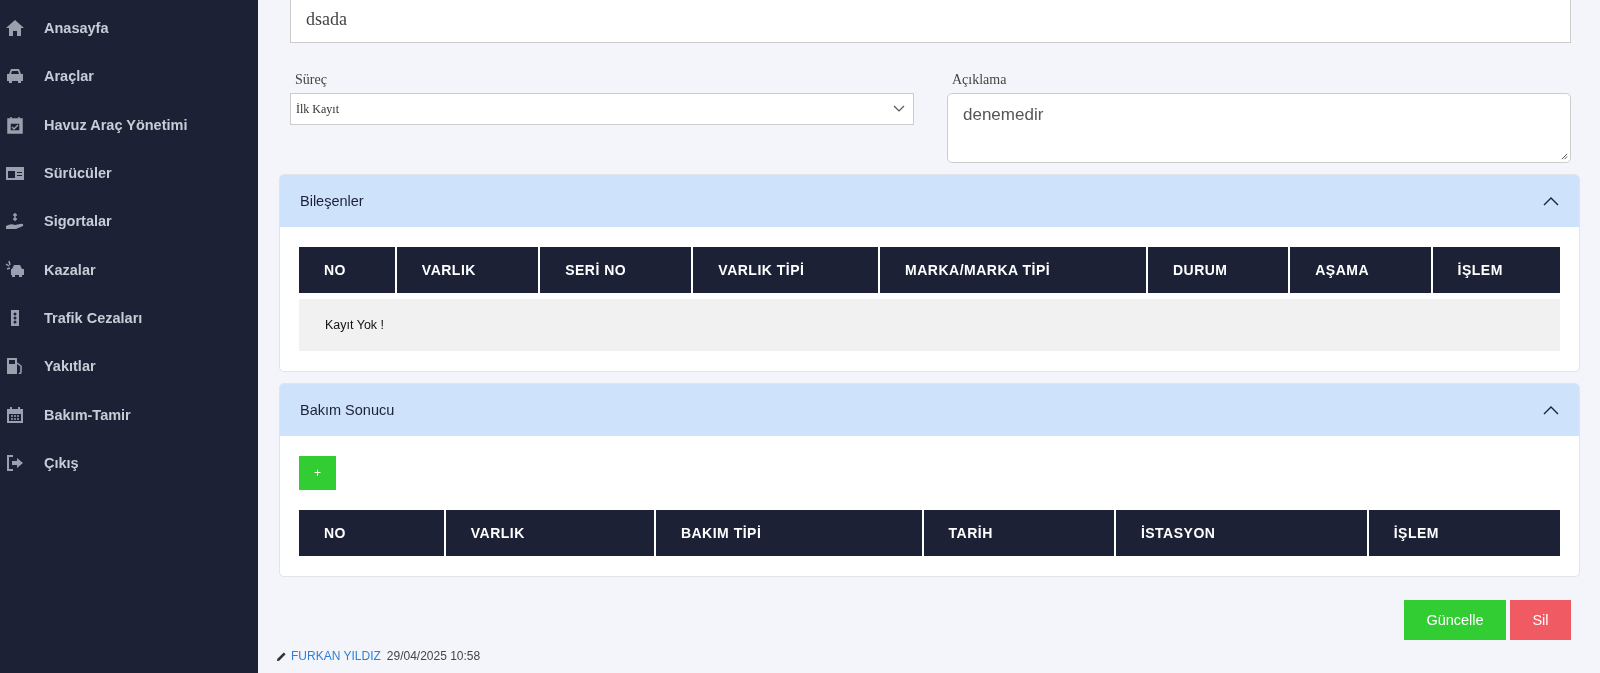  Describe the element at coordinates (336, 656) in the screenshot. I see `author-link: FURKAN YILDIZ` at that location.